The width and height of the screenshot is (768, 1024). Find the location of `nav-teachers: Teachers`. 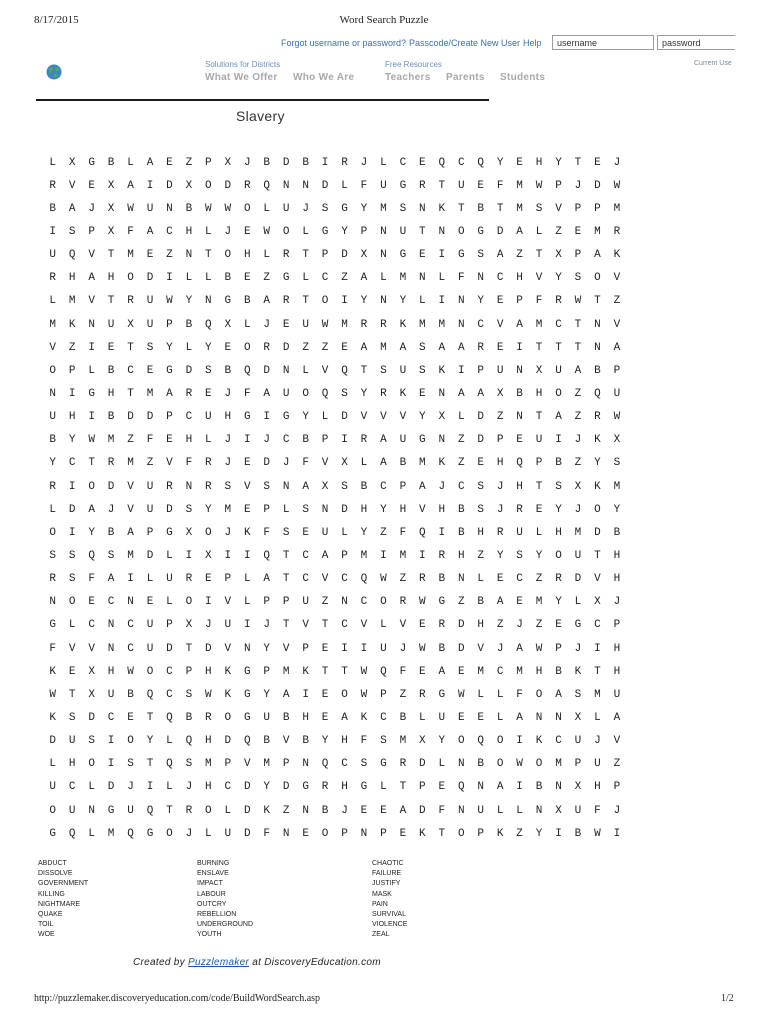

nav-teachers: Teachers is located at coordinates (408, 77).